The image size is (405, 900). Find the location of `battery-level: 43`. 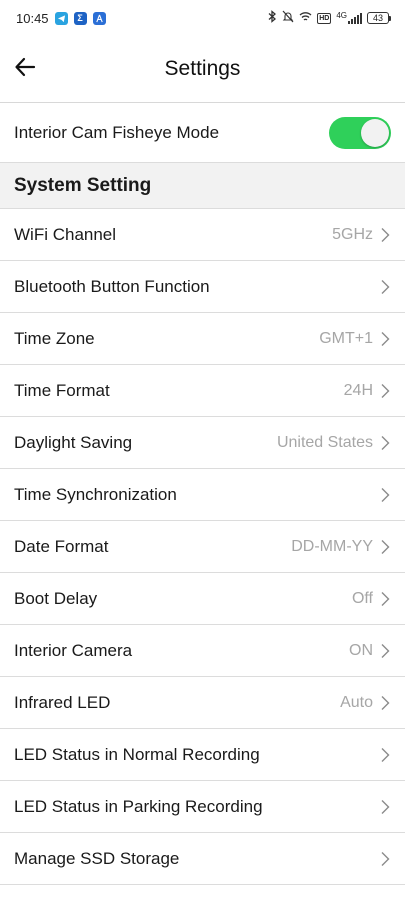

battery-level: 43 is located at coordinates (378, 18).